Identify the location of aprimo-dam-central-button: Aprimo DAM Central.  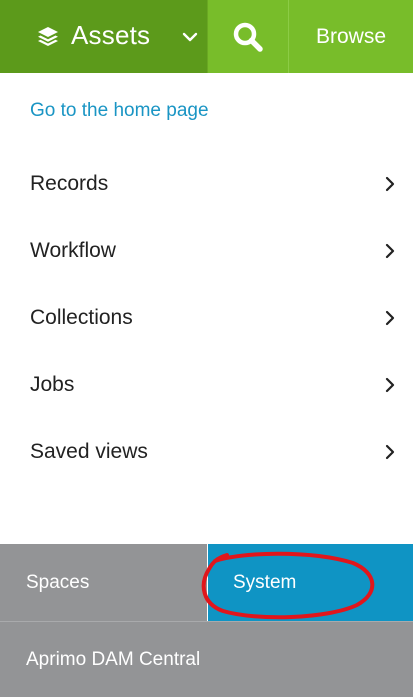
(206, 659).